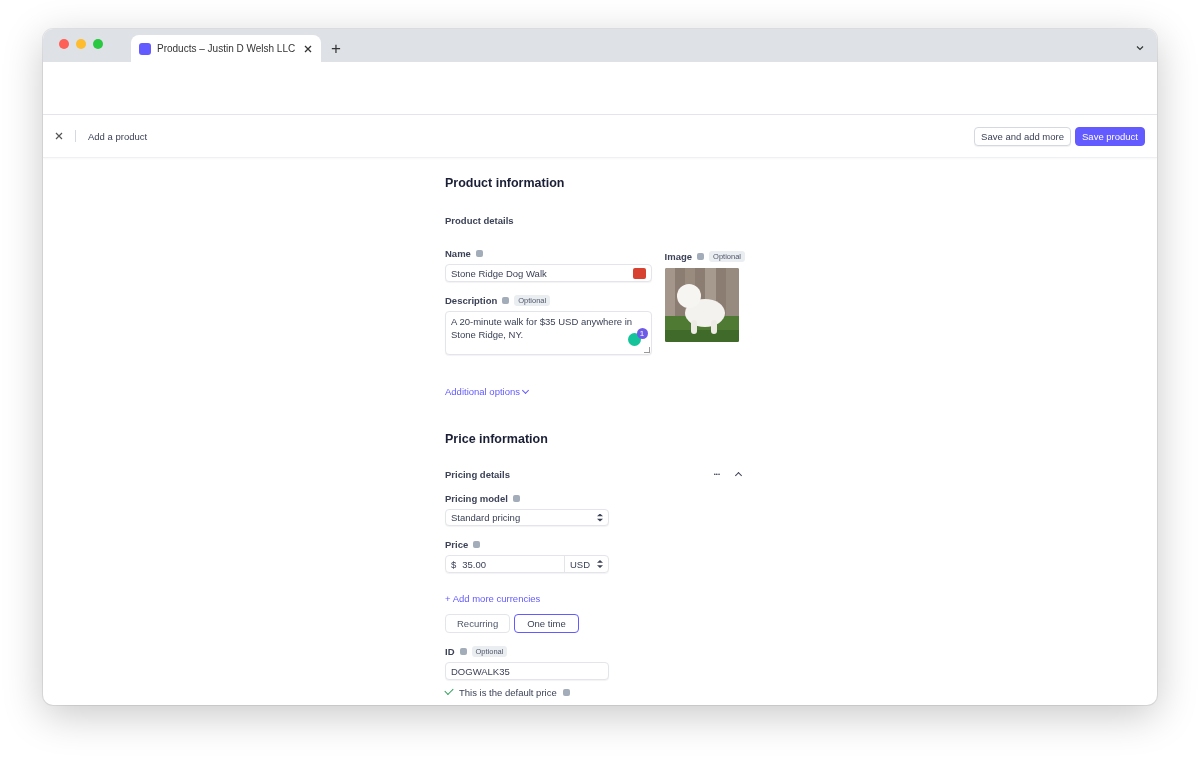  What do you see at coordinates (1110, 136) in the screenshot?
I see `save-button: Save product` at bounding box center [1110, 136].